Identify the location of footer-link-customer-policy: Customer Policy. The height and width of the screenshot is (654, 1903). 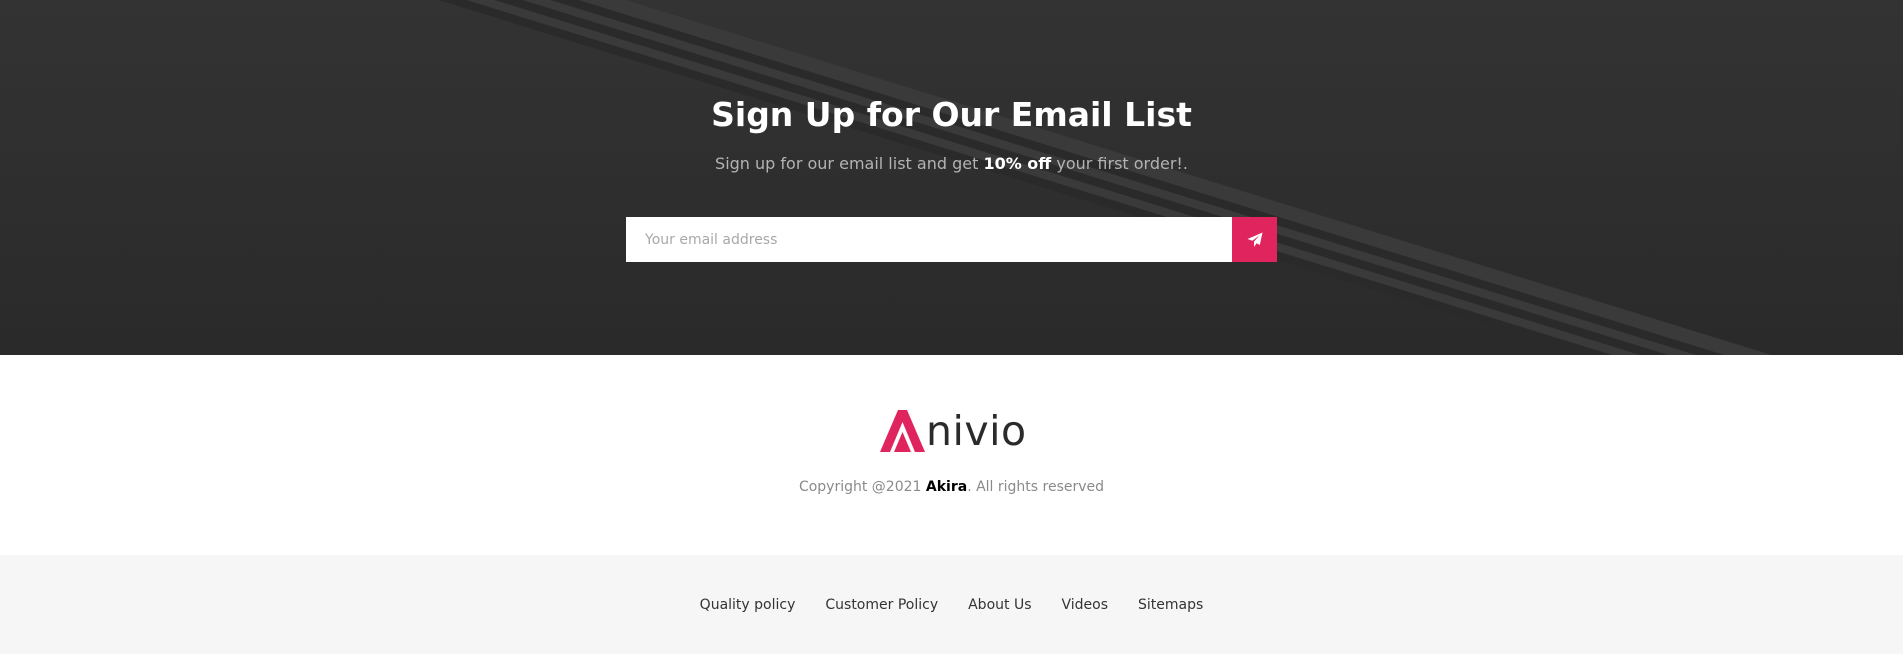
(881, 605).